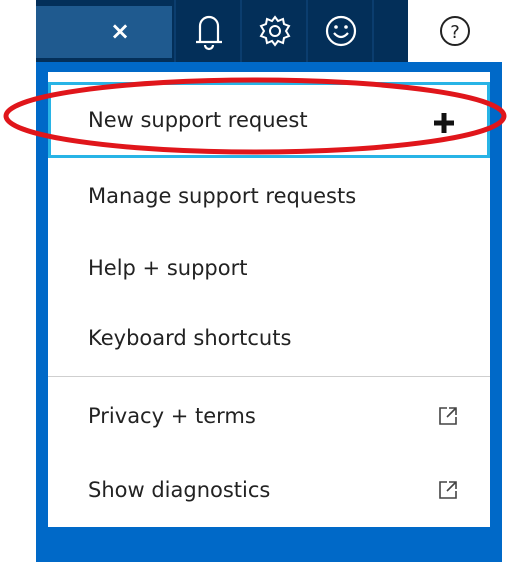 This screenshot has width=512, height=562. I want to click on menu-item-new-support-request: New support request, so click(269, 120).